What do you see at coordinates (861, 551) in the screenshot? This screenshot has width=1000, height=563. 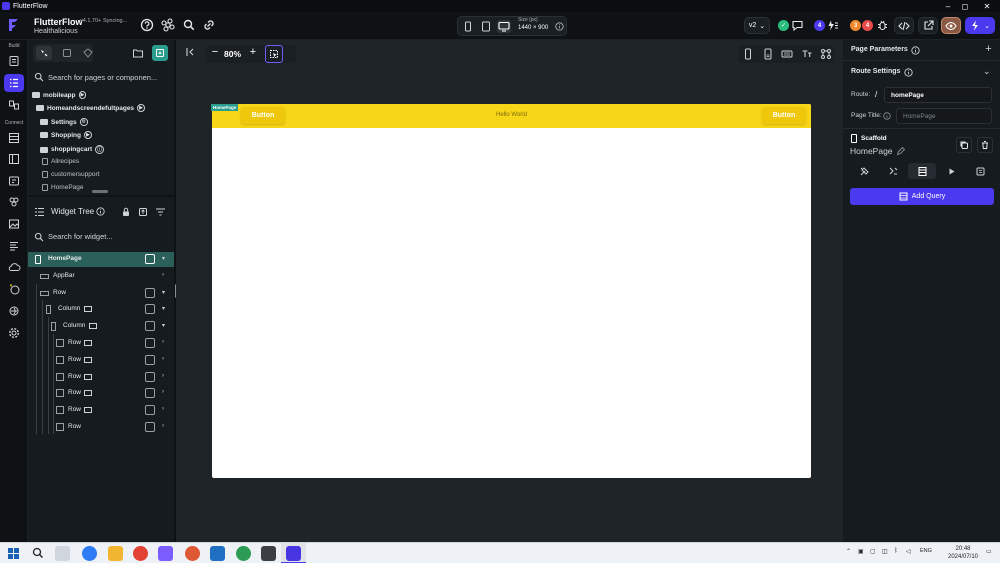 I see `tray-icon-1: ▣` at bounding box center [861, 551].